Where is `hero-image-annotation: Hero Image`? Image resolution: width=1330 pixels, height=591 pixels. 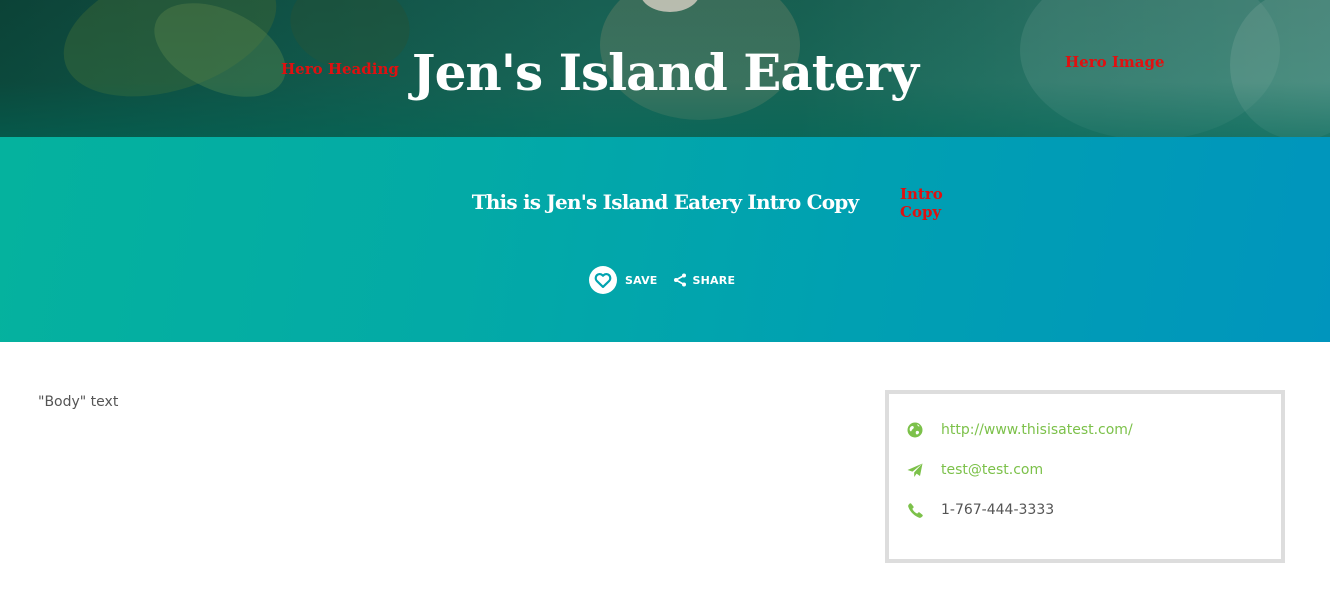
hero-image-annotation: Hero Image is located at coordinates (1115, 62).